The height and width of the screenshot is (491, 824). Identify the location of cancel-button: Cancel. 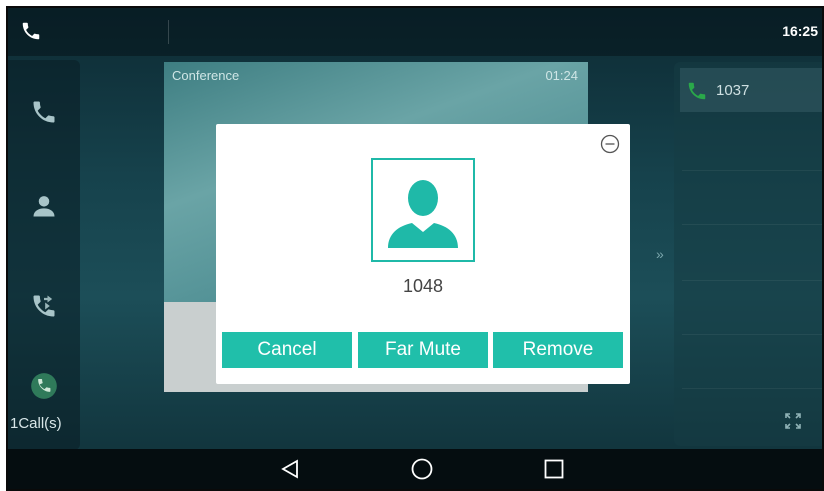
(287, 350).